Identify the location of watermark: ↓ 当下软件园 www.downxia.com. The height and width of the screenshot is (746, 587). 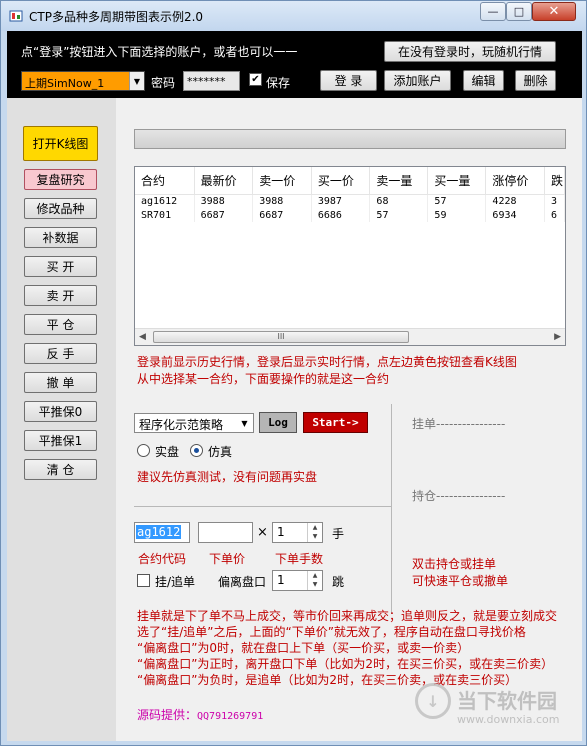
(499, 711).